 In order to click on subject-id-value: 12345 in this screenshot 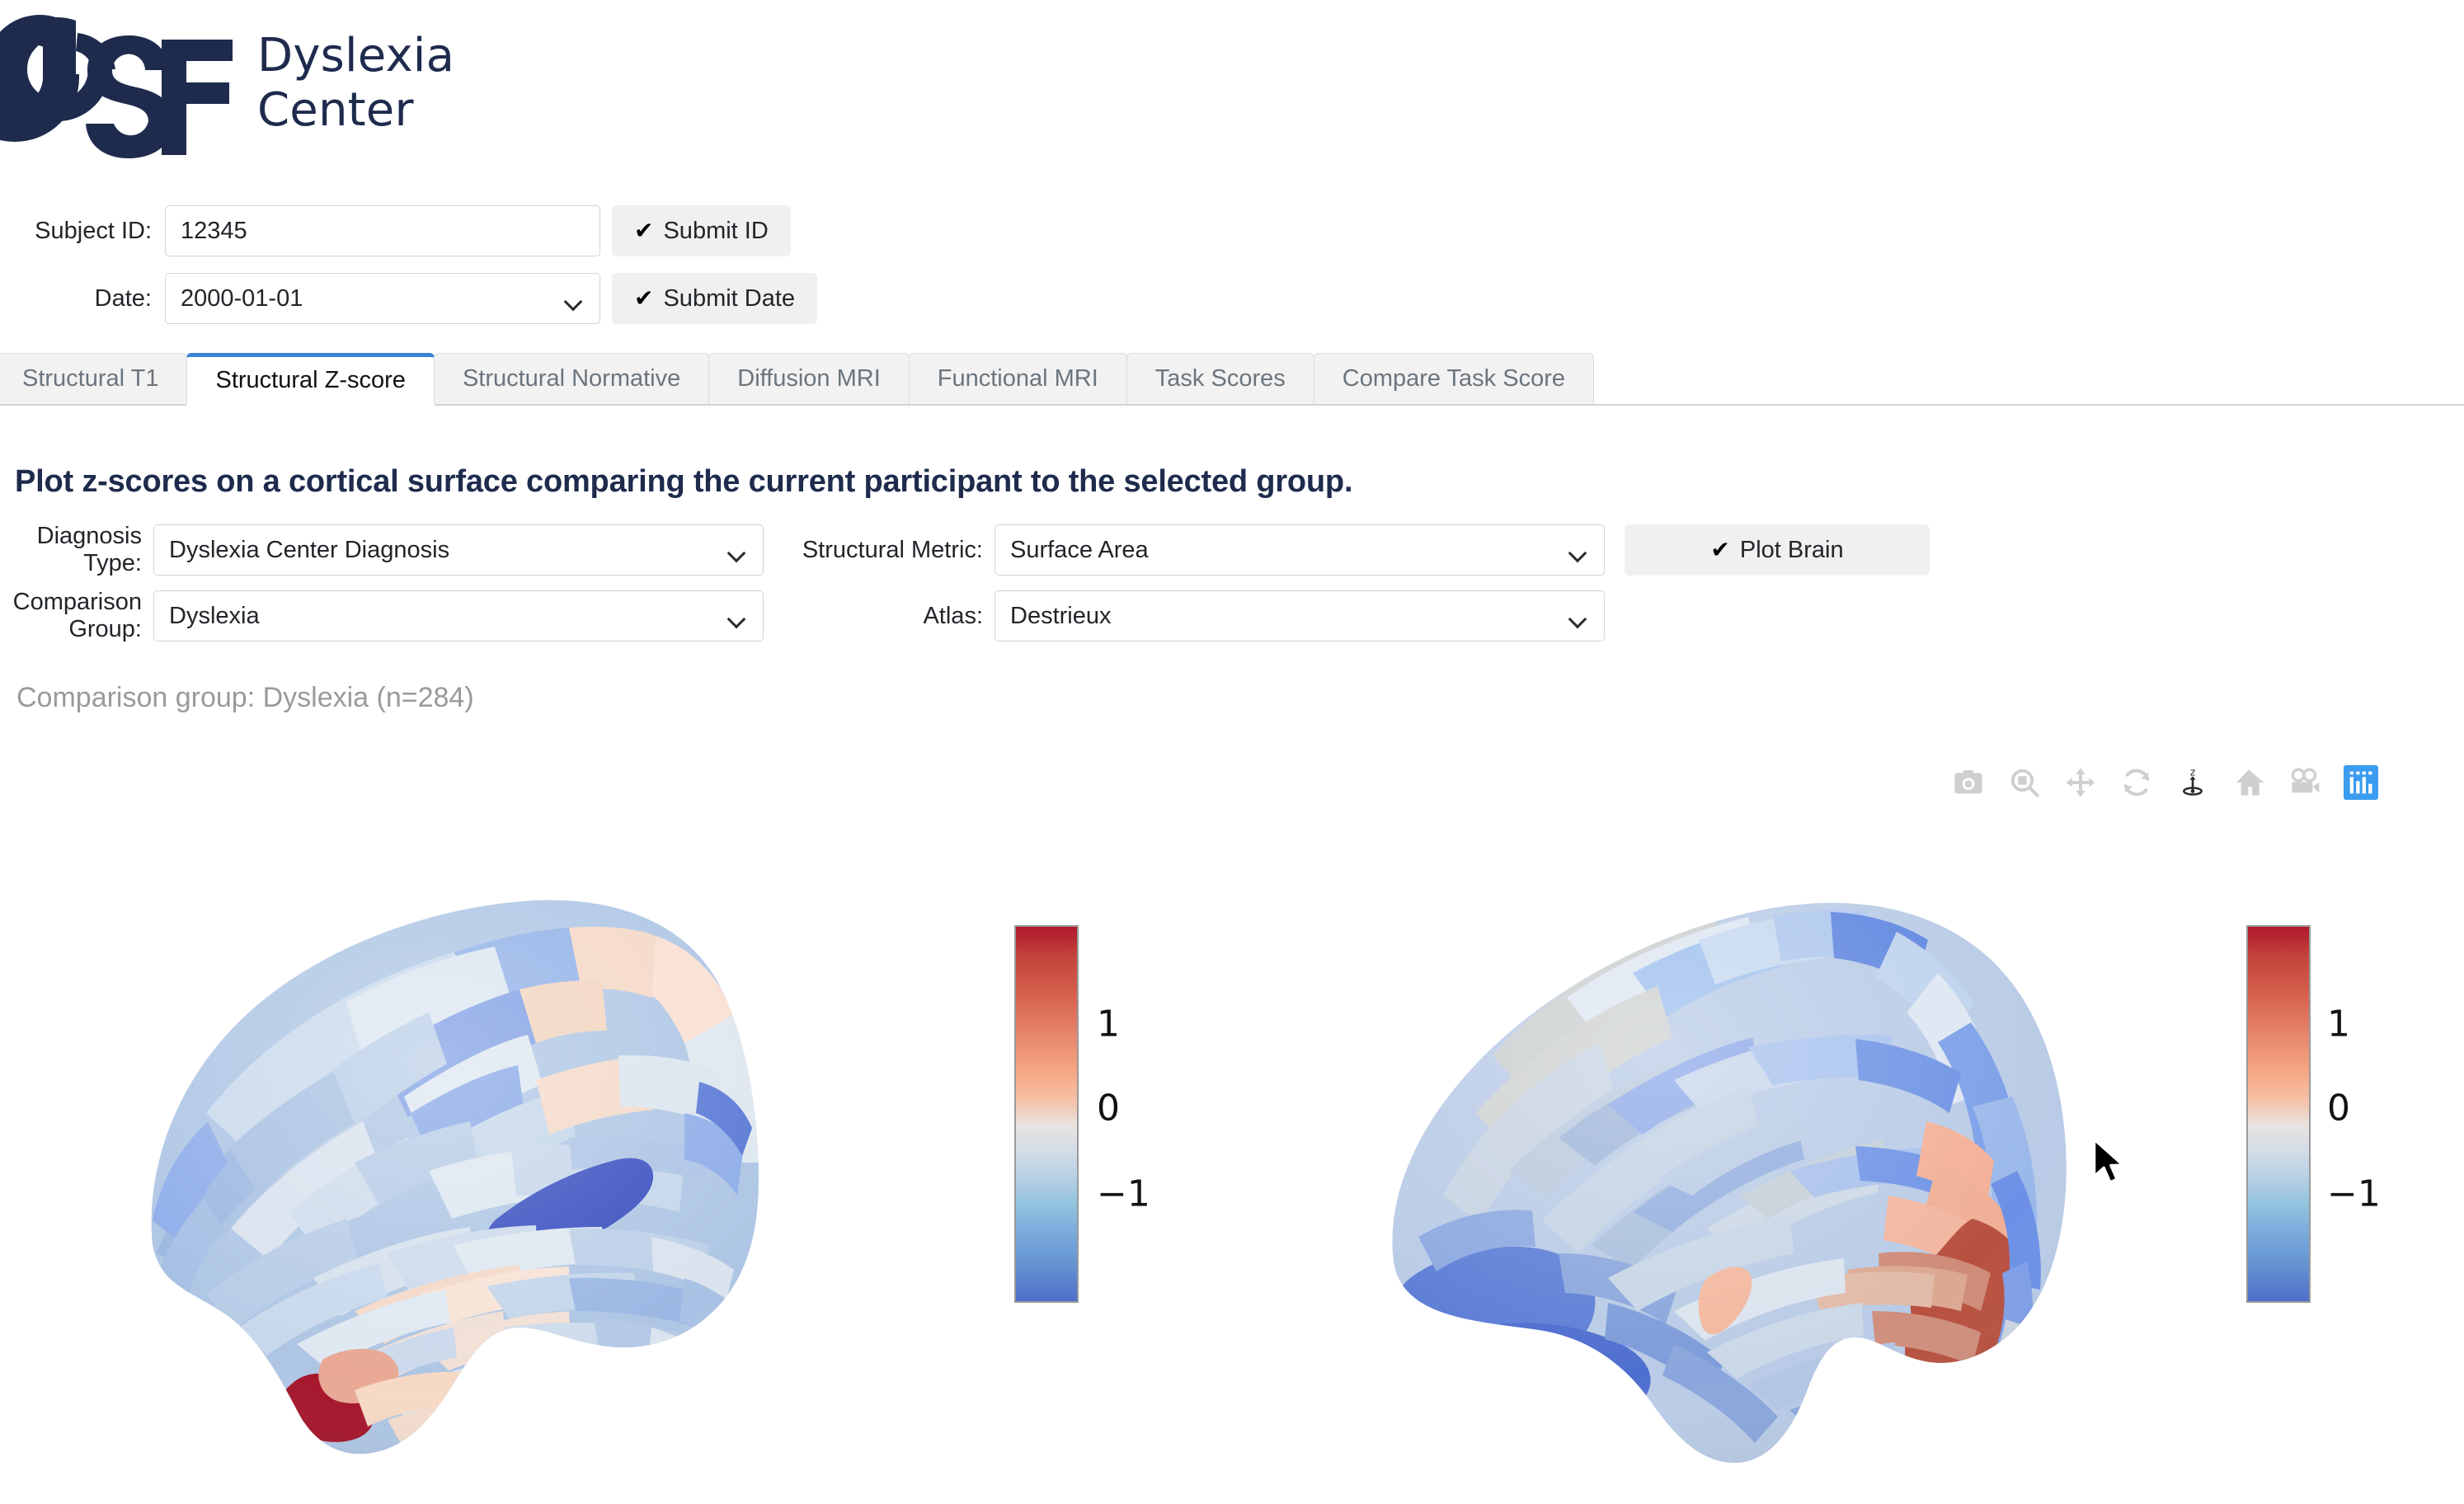, I will do `click(214, 231)`.